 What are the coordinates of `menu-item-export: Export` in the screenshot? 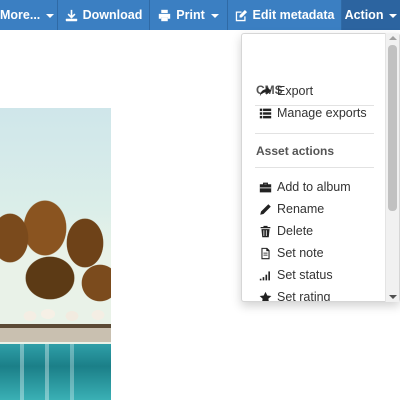 It's located at (321, 91).